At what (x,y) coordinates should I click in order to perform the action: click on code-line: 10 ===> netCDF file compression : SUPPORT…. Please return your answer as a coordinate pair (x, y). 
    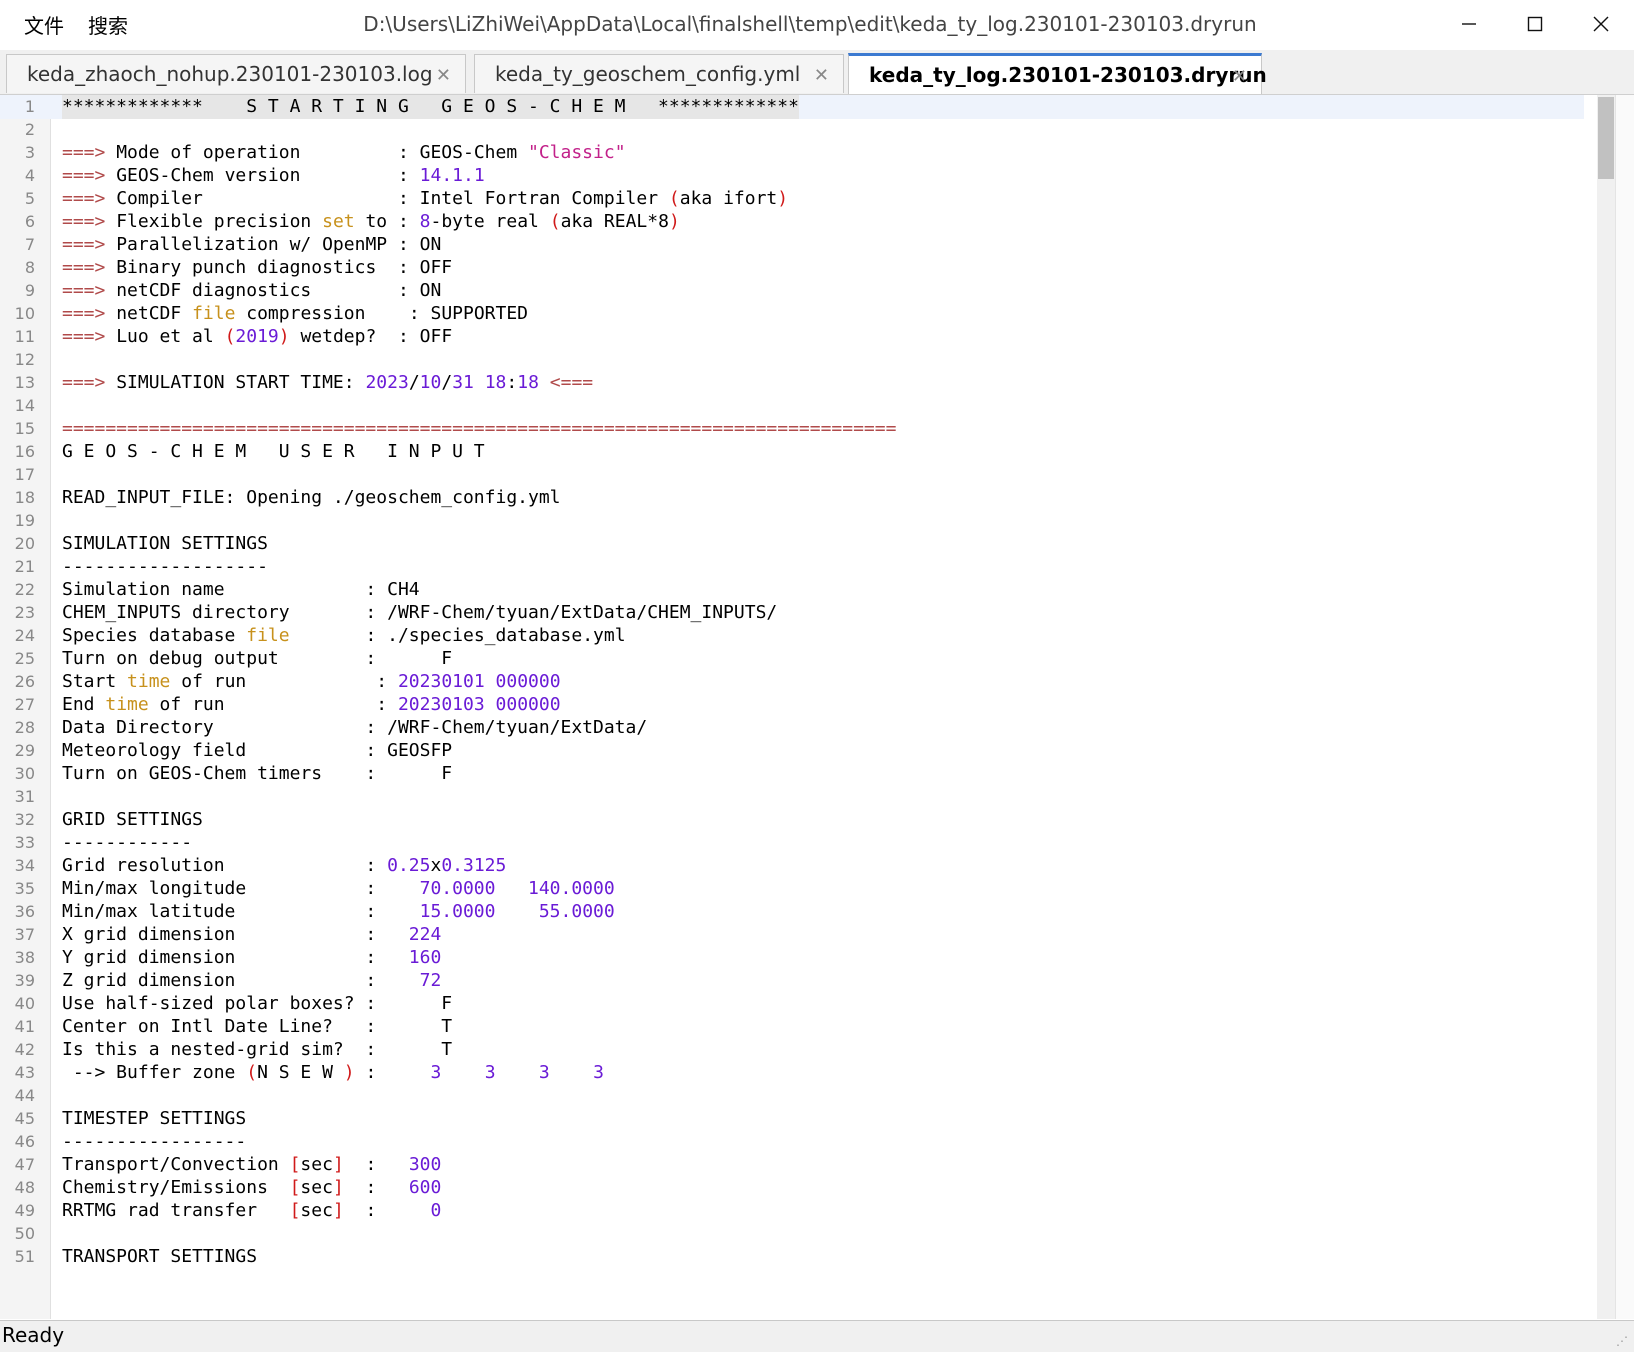
    Looking at the image, I should click on (792, 314).